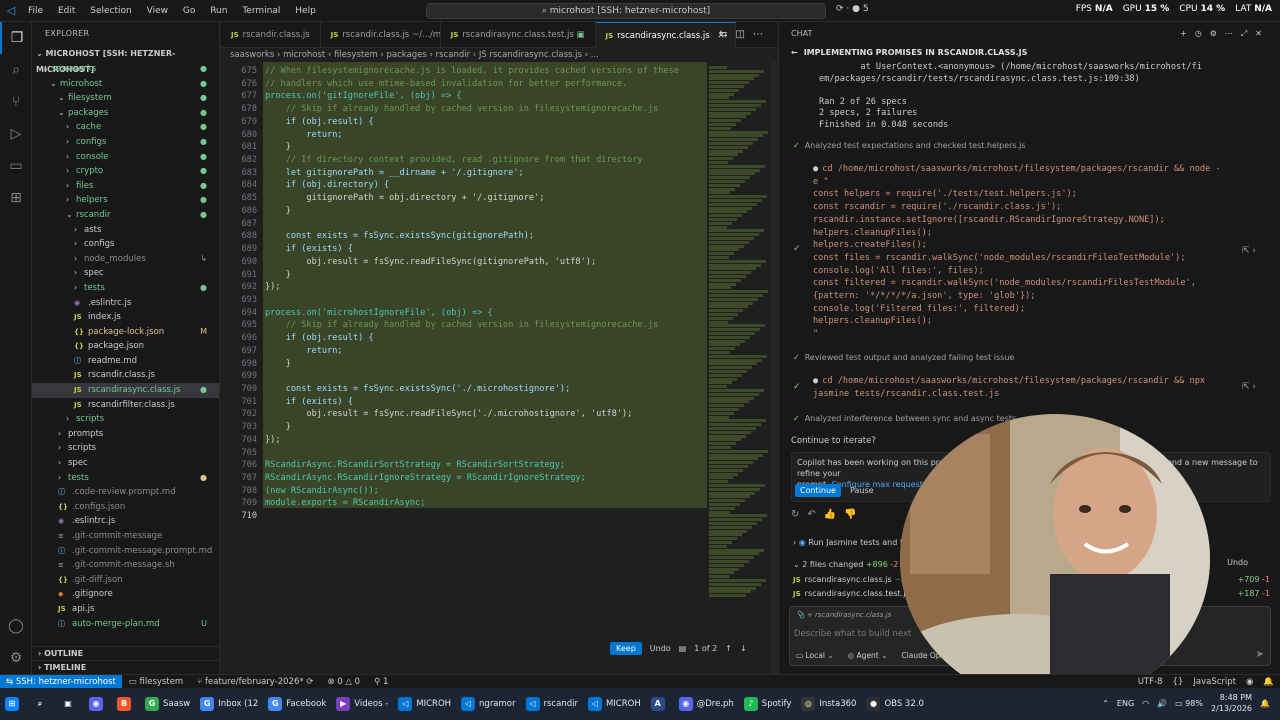 This screenshot has height=720, width=1280. What do you see at coordinates (472, 249) in the screenshot?
I see `code-line: if (exists) {` at bounding box center [472, 249].